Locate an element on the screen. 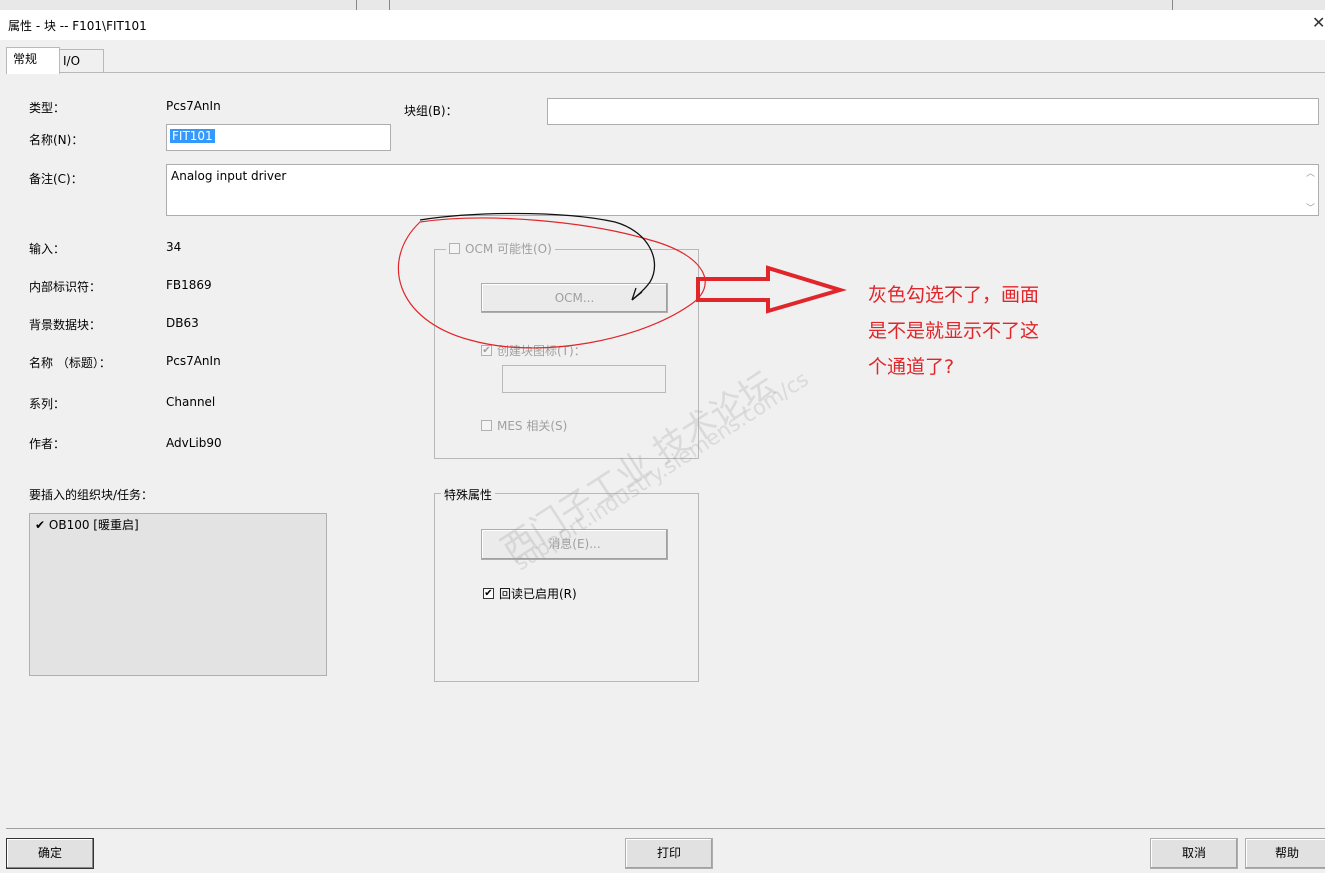 The image size is (1325, 873). red-arrow-annotation is located at coordinates (771, 289).